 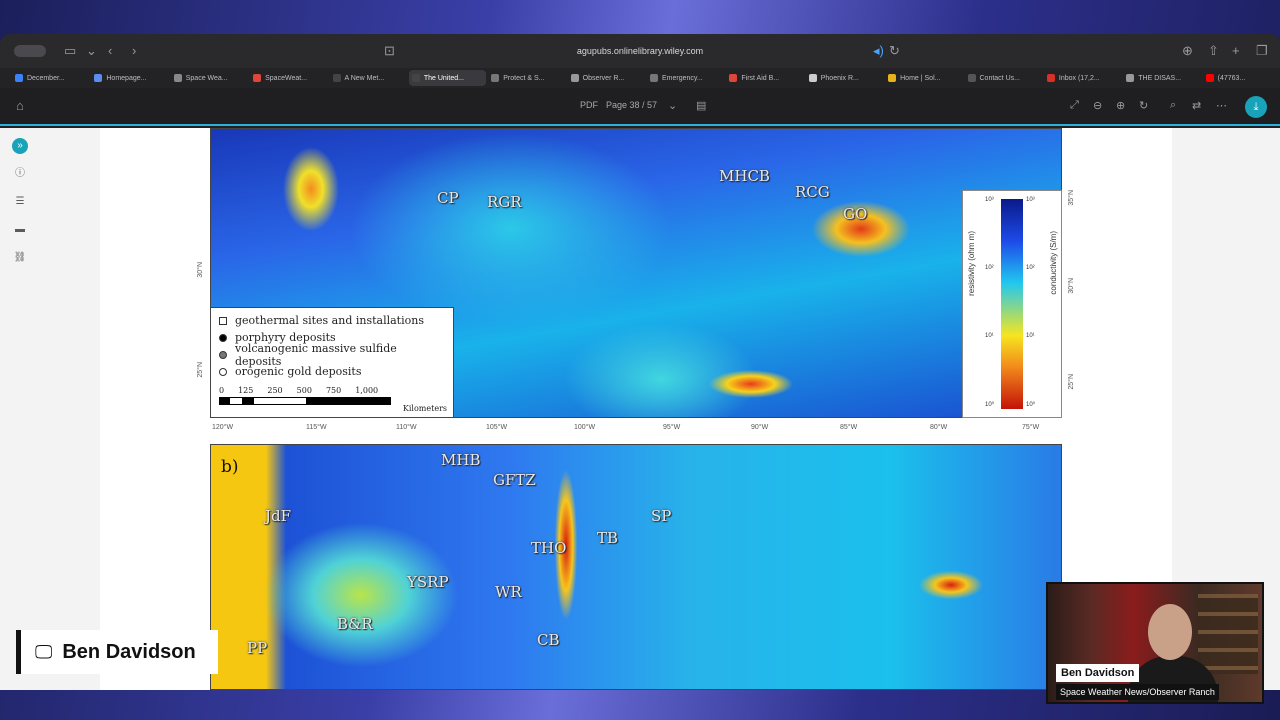 What do you see at coordinates (1071, 286) in the screenshot?
I see `y-tick: 30°N` at bounding box center [1071, 286].